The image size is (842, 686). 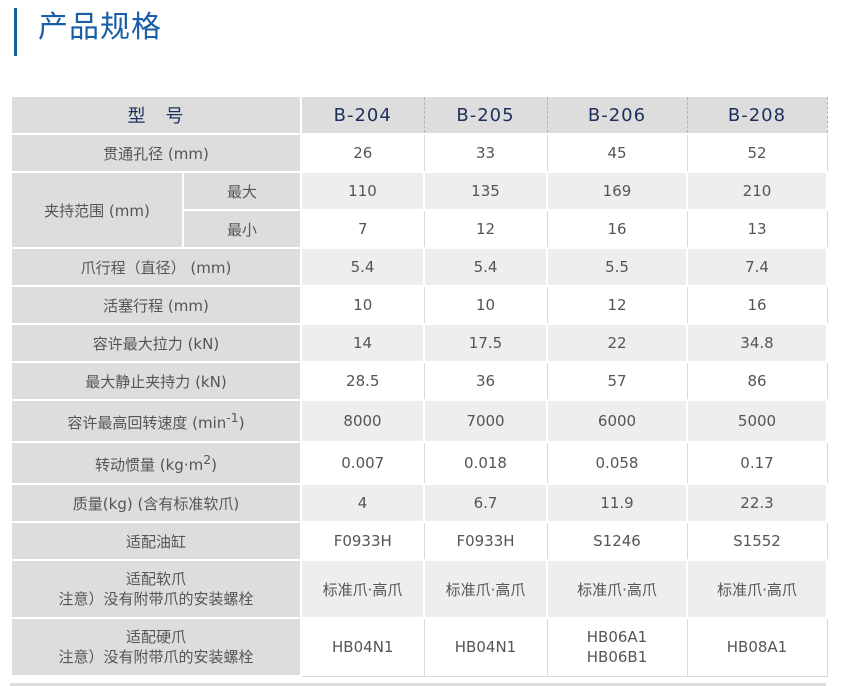 What do you see at coordinates (156, 115) in the screenshot?
I see `header-label: 型 号` at bounding box center [156, 115].